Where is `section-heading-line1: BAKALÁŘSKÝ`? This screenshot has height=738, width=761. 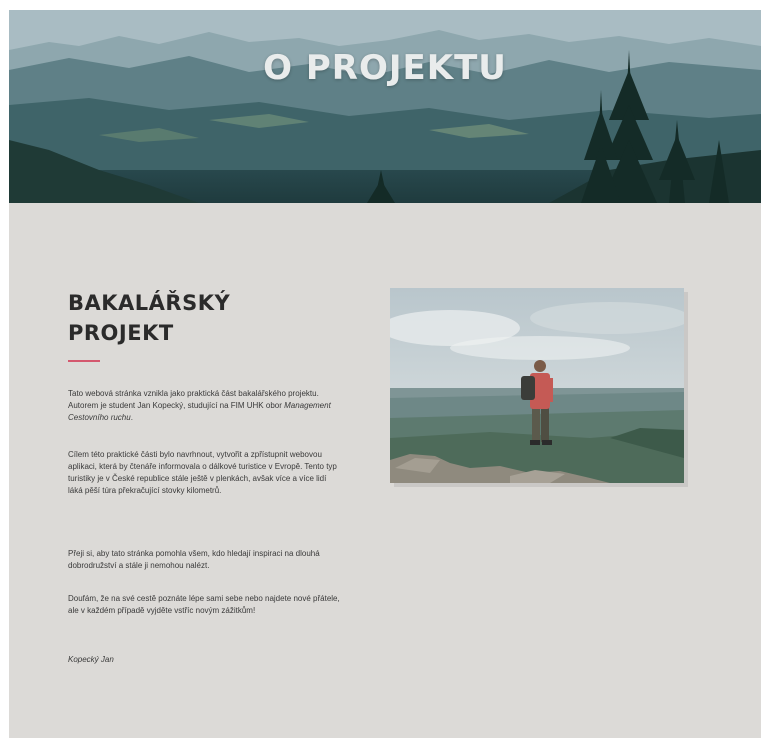
section-heading-line1: BAKALÁŘSKÝ is located at coordinates (149, 303).